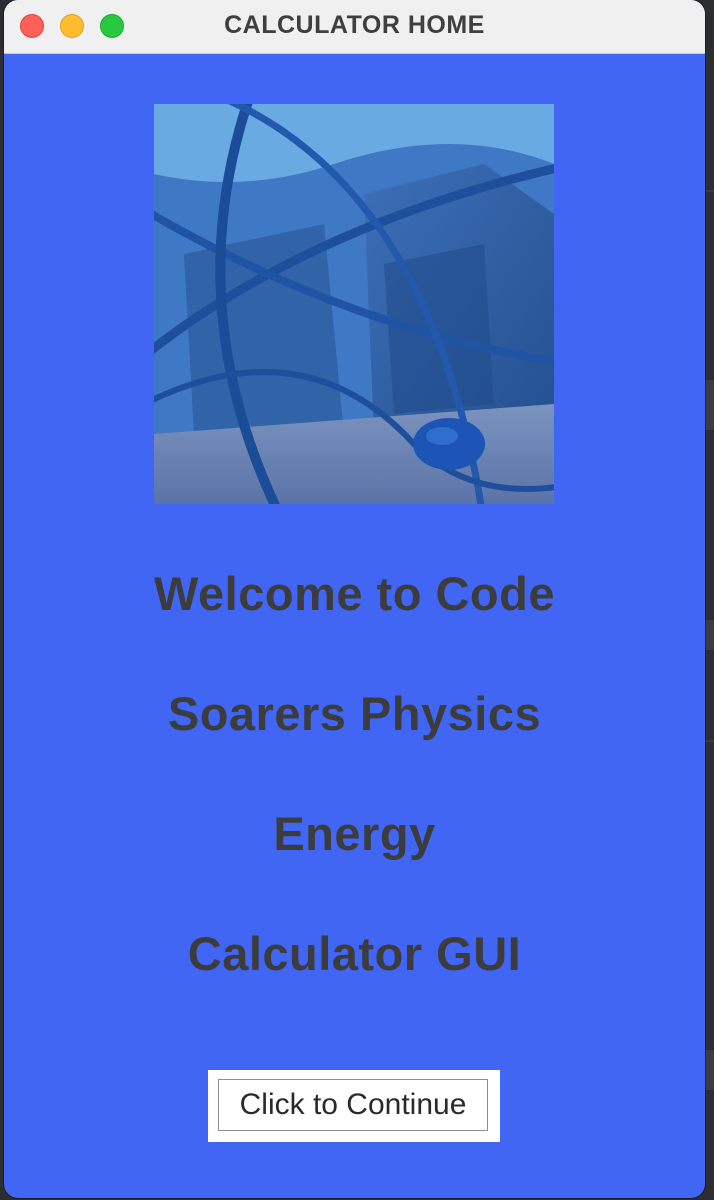  I want to click on welcome-line-1: Welcome to Code, so click(354, 593).